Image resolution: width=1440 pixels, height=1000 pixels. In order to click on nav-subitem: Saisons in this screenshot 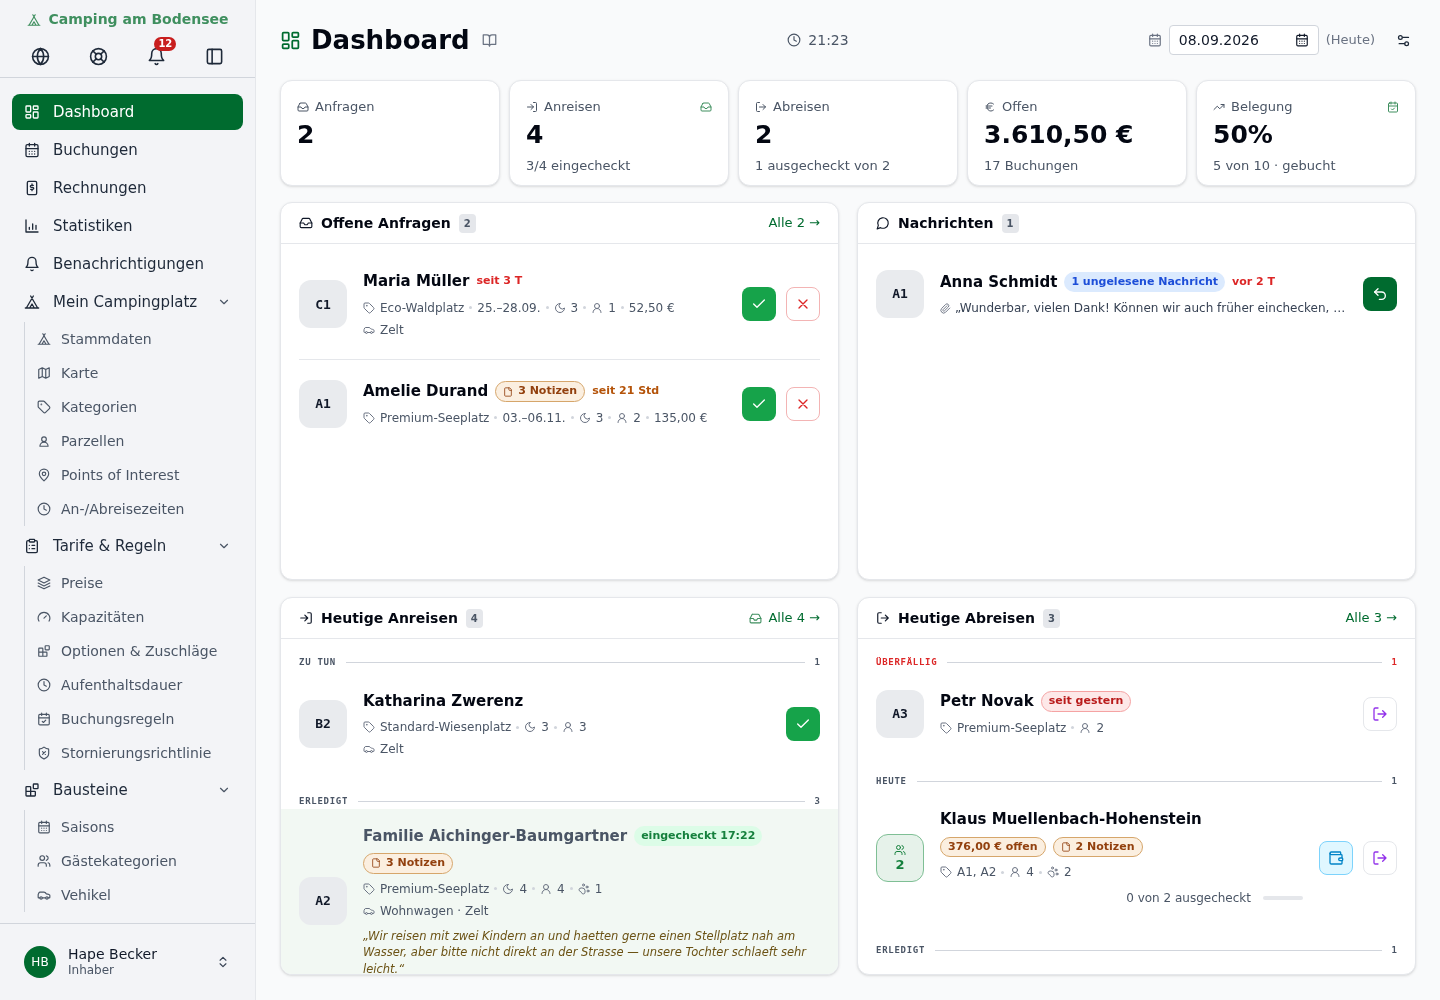, I will do `click(135, 827)`.